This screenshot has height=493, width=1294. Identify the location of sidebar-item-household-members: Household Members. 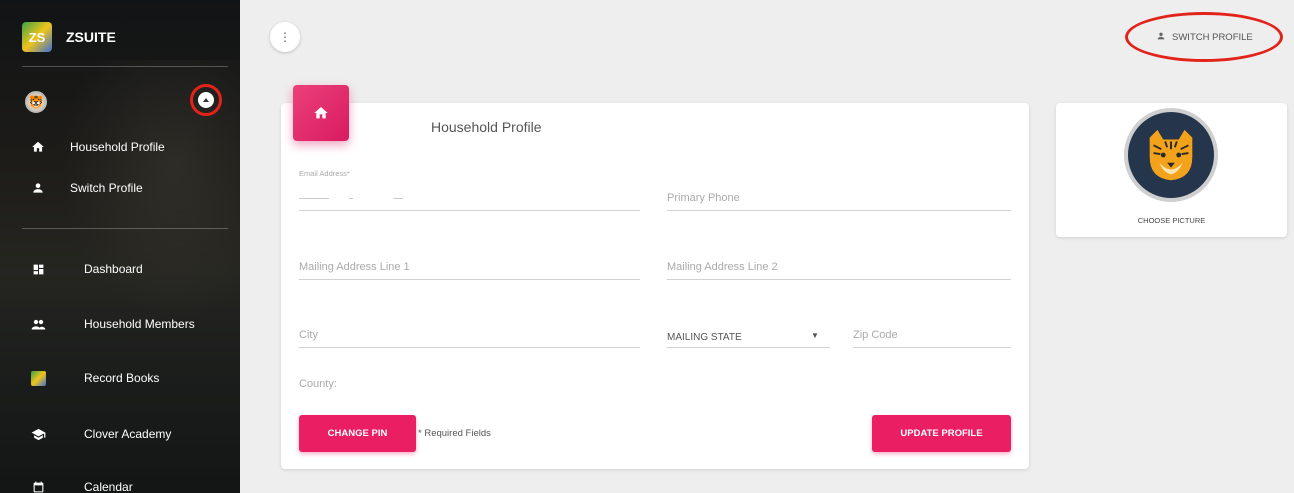
(112, 324).